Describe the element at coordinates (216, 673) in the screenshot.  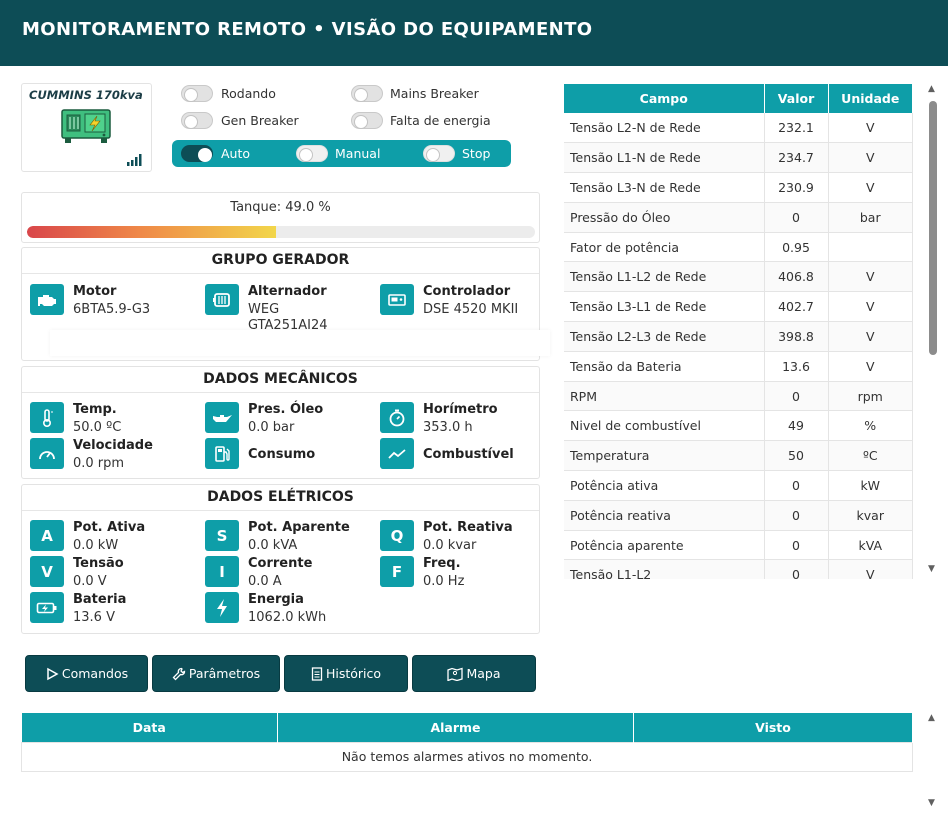
I see `parametros-button: Parâmetros` at that location.